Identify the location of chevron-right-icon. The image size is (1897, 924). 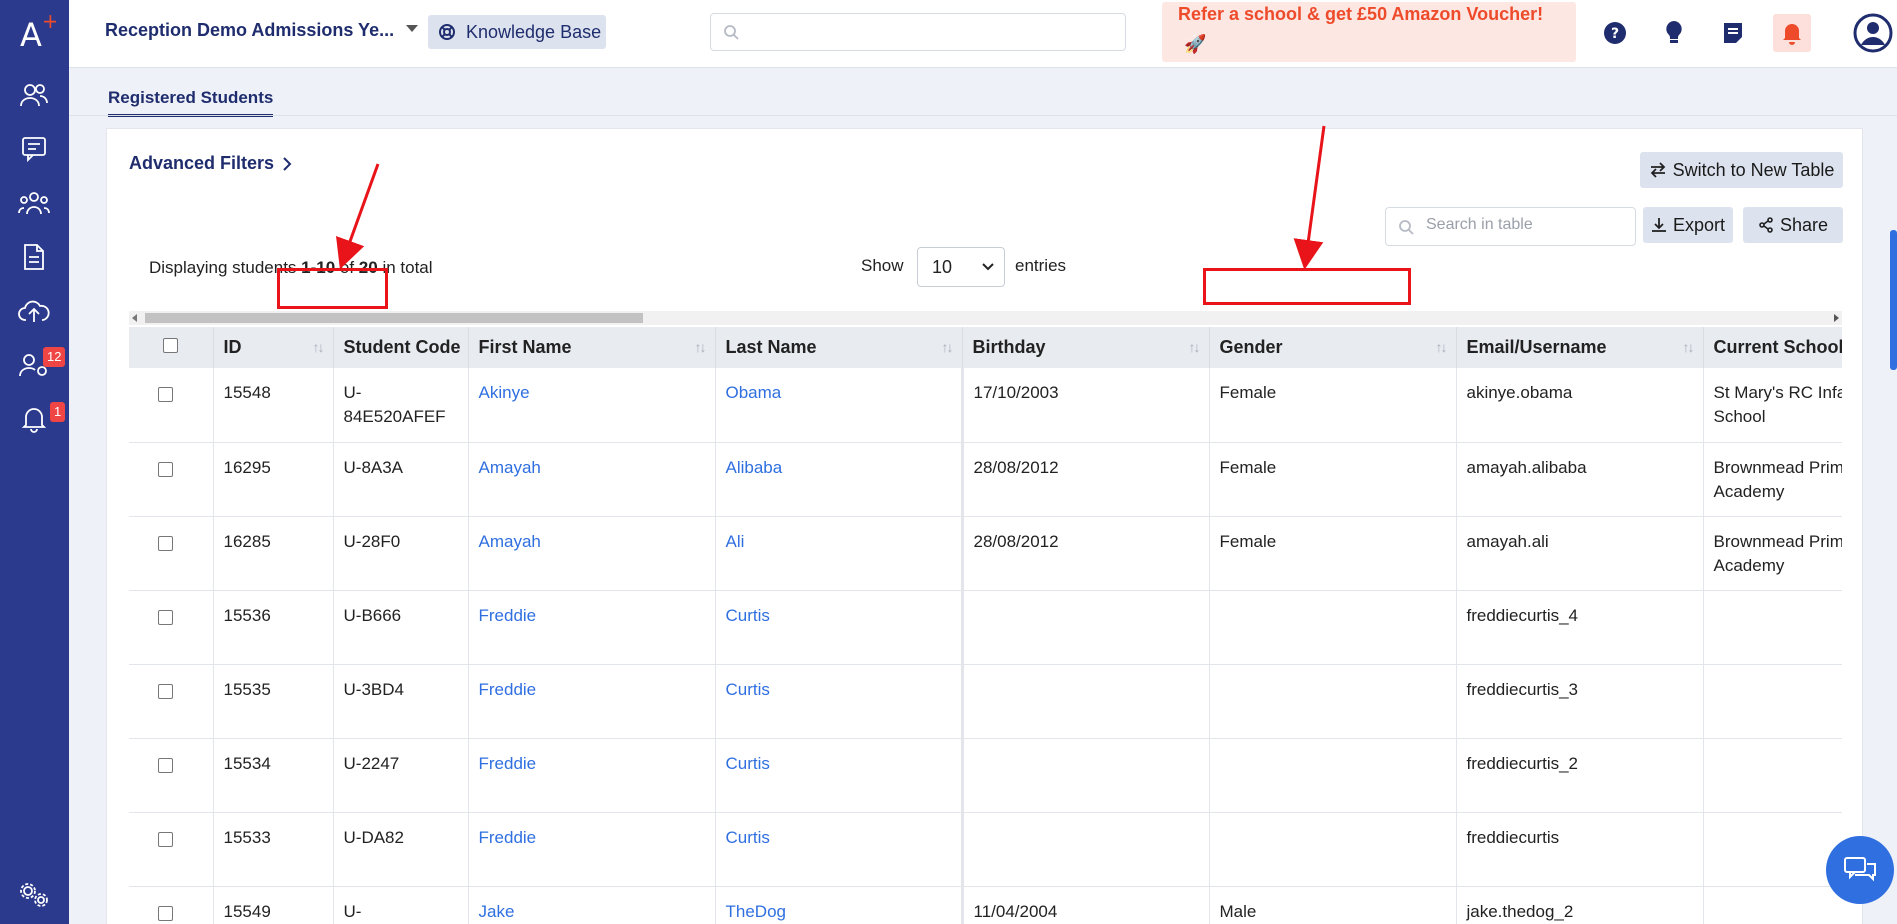
(287, 163).